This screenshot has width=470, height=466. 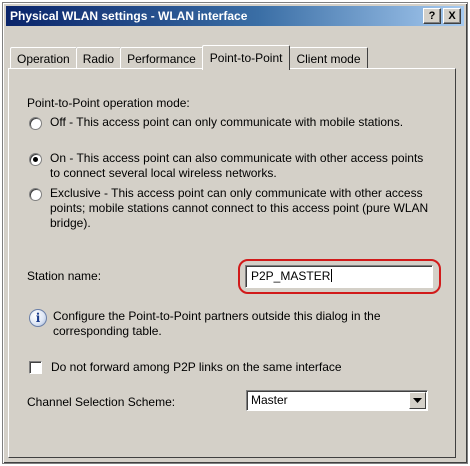 I want to click on station-name-value: P2P_MASTER, so click(x=291, y=276).